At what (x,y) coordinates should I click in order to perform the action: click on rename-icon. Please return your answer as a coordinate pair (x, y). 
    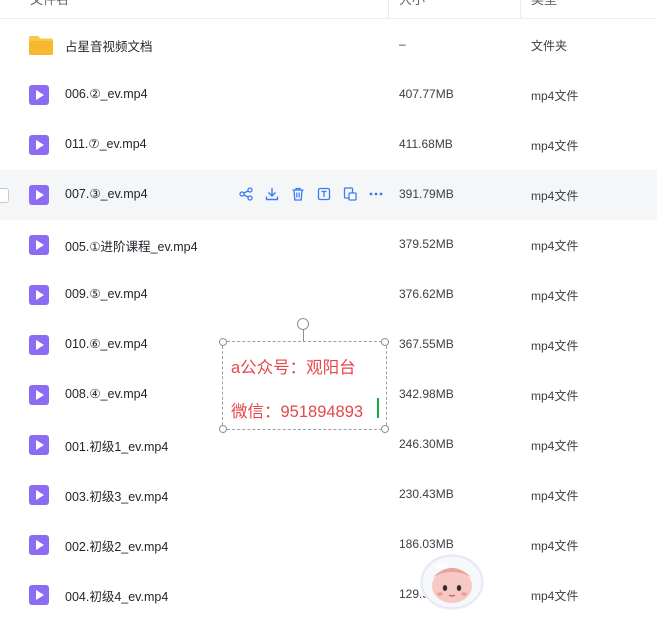
    Looking at the image, I should click on (324, 194).